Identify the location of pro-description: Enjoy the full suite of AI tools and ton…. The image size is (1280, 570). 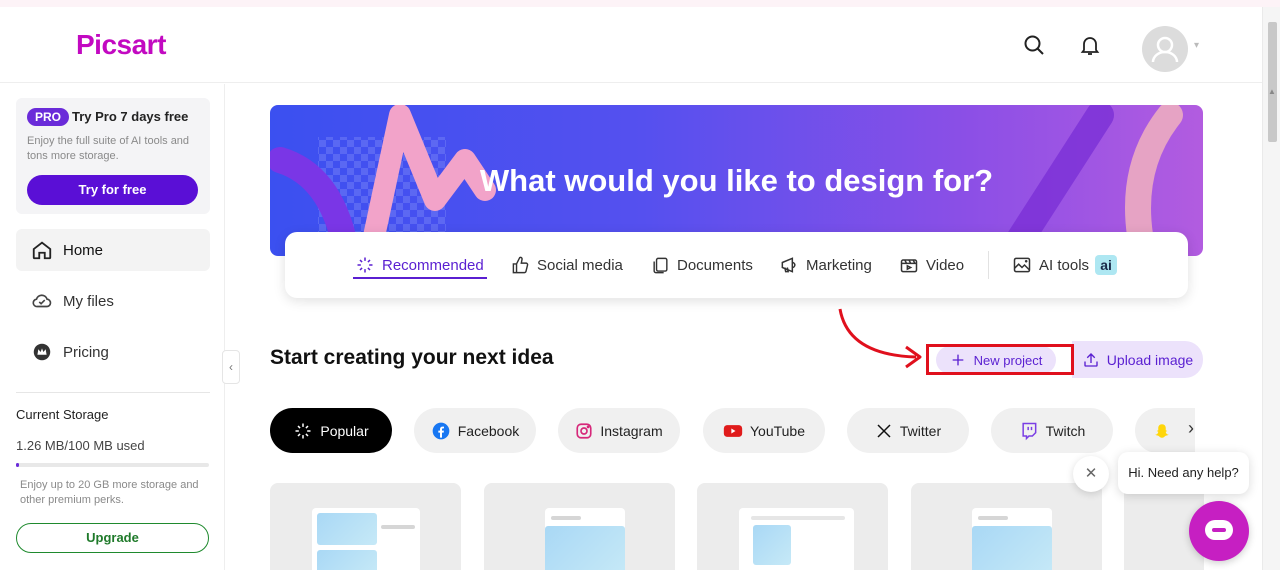
(108, 148).